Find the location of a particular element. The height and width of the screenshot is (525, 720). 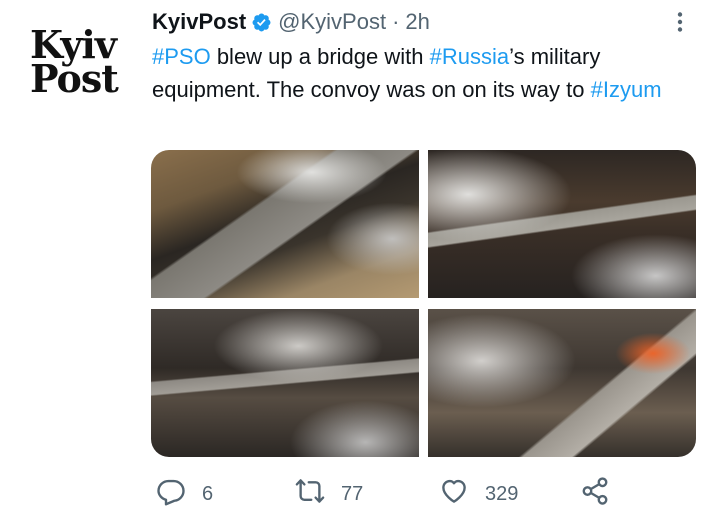

share-button is located at coordinates (595, 494).